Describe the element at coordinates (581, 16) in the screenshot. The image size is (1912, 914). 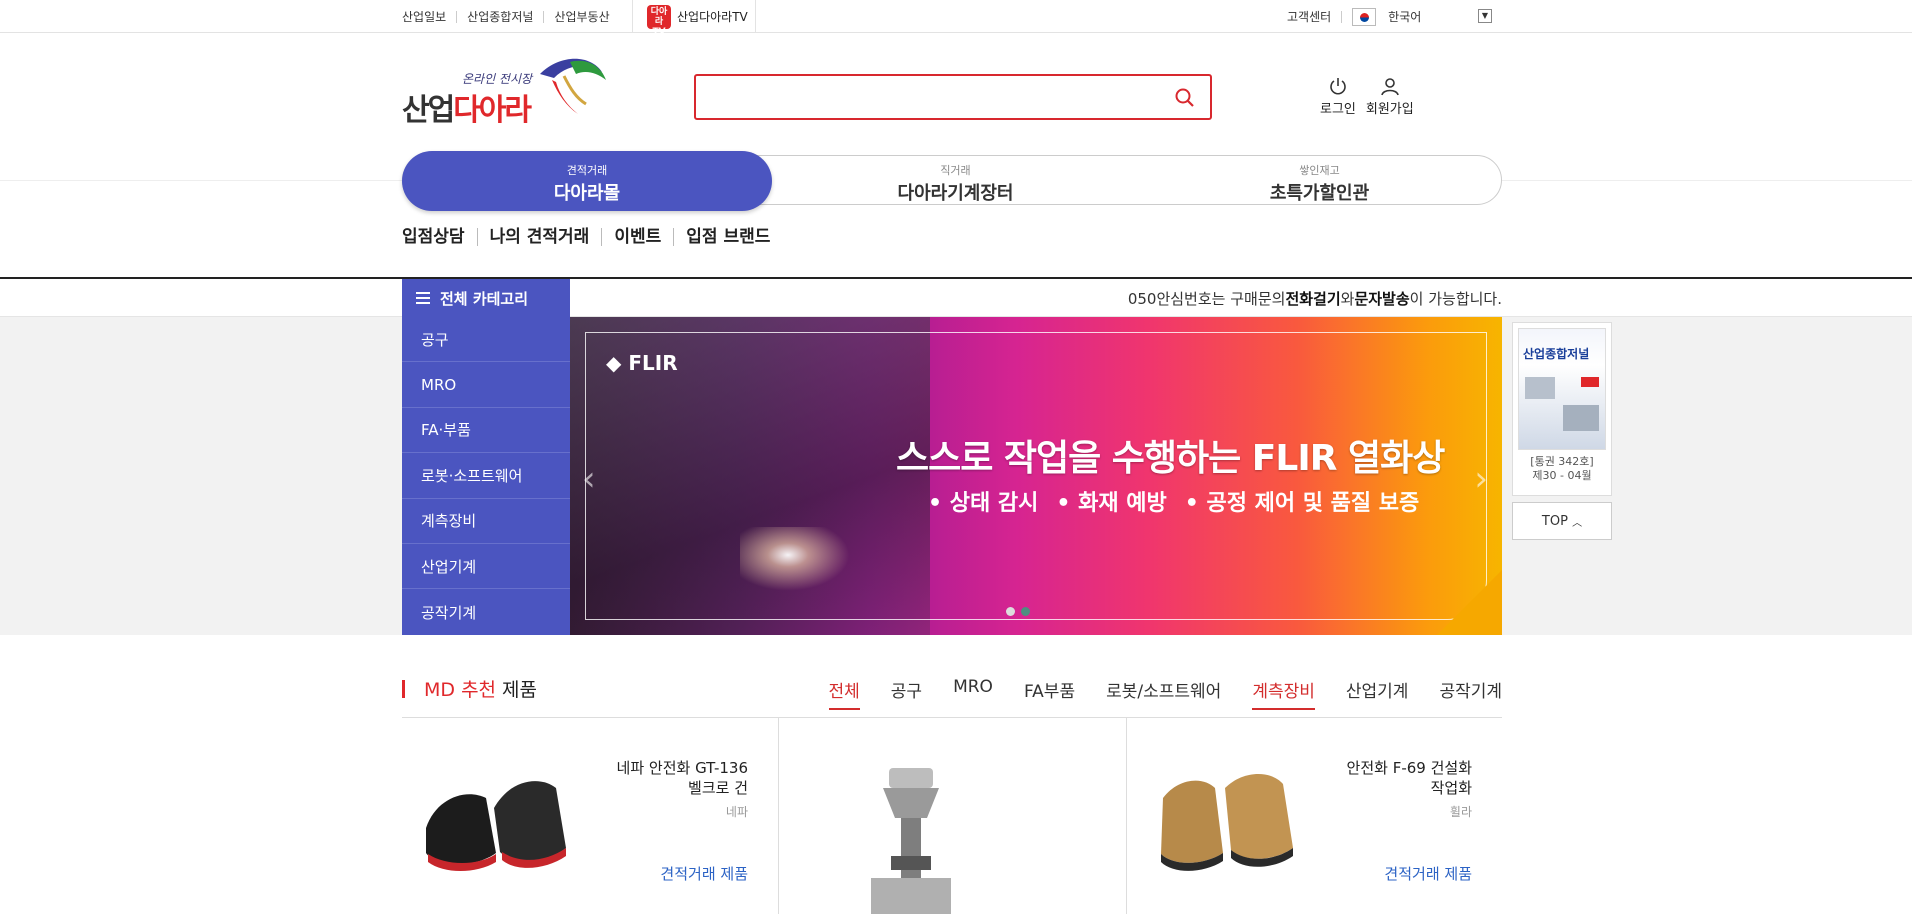
I see `family-link-realestate: 산업부동산` at that location.